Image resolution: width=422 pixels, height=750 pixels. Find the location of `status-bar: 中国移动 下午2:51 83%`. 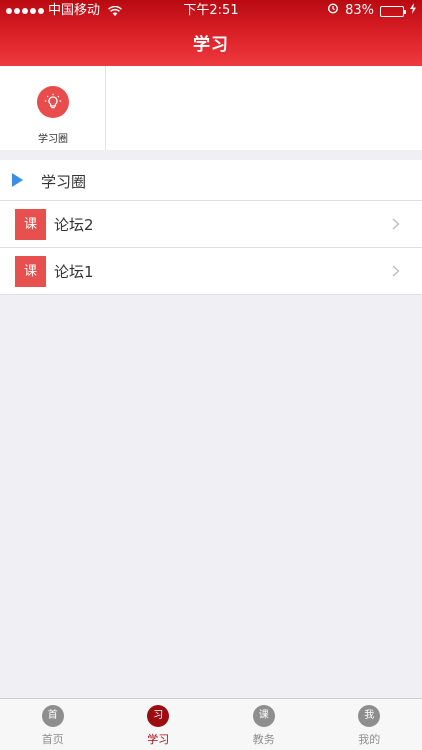

status-bar: 中国移动 下午2:51 83% is located at coordinates (211, 11).